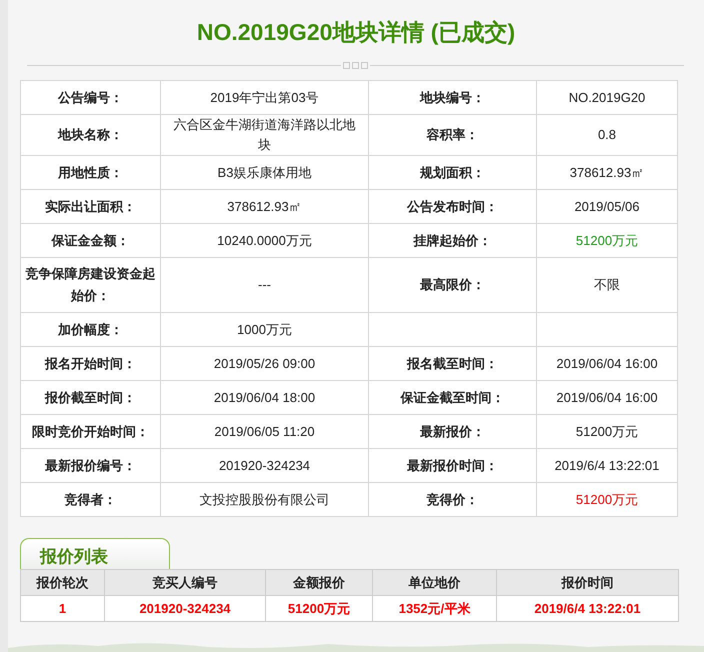  I want to click on column-header: 金额报价, so click(319, 583).